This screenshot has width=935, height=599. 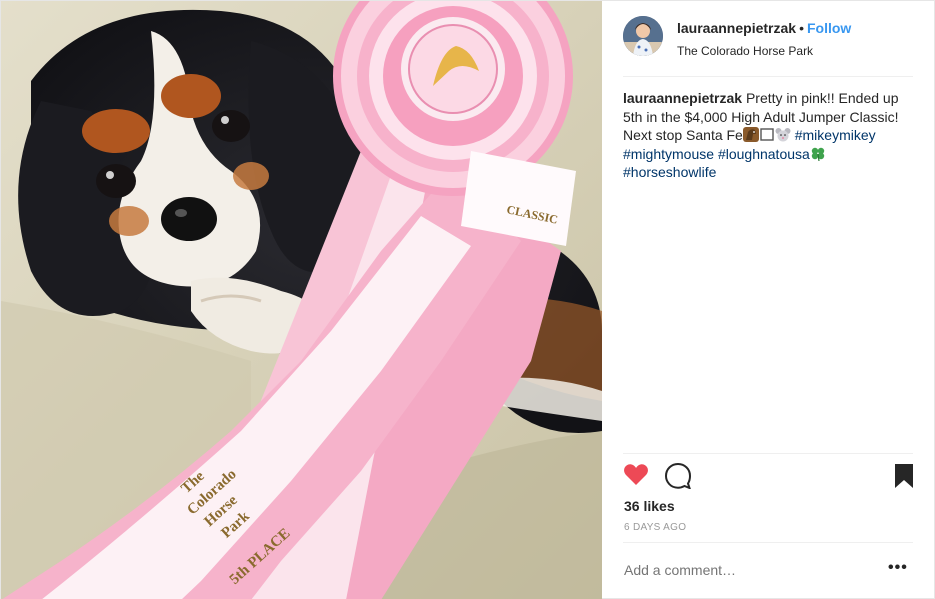 What do you see at coordinates (649, 506) in the screenshot?
I see `likes-count: 36 likes` at bounding box center [649, 506].